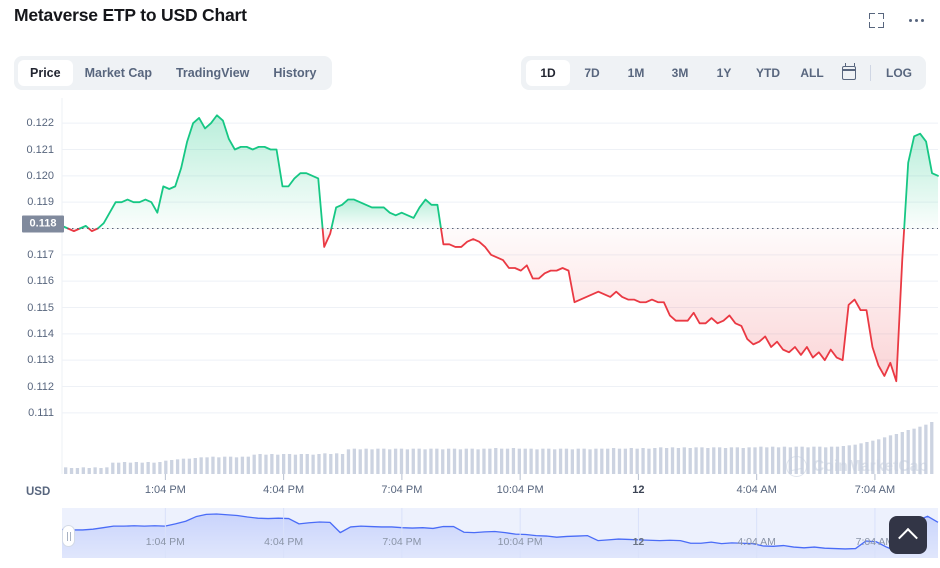 Image resolution: width=940 pixels, height=568 pixels. What do you see at coordinates (212, 73) in the screenshot?
I see `tab-tradingview: TradingView` at bounding box center [212, 73].